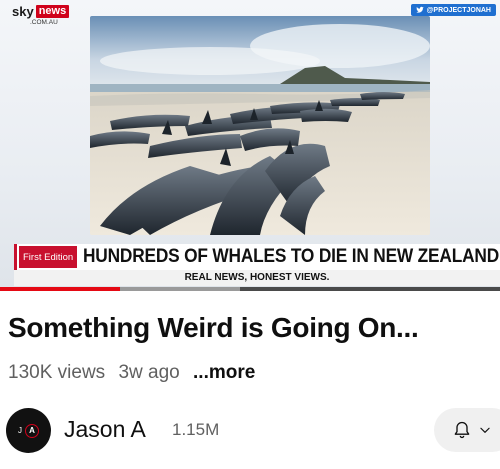 This screenshot has width=500, height=469. What do you see at coordinates (48, 257) in the screenshot?
I see `first-edition-tag: First Edition` at bounding box center [48, 257].